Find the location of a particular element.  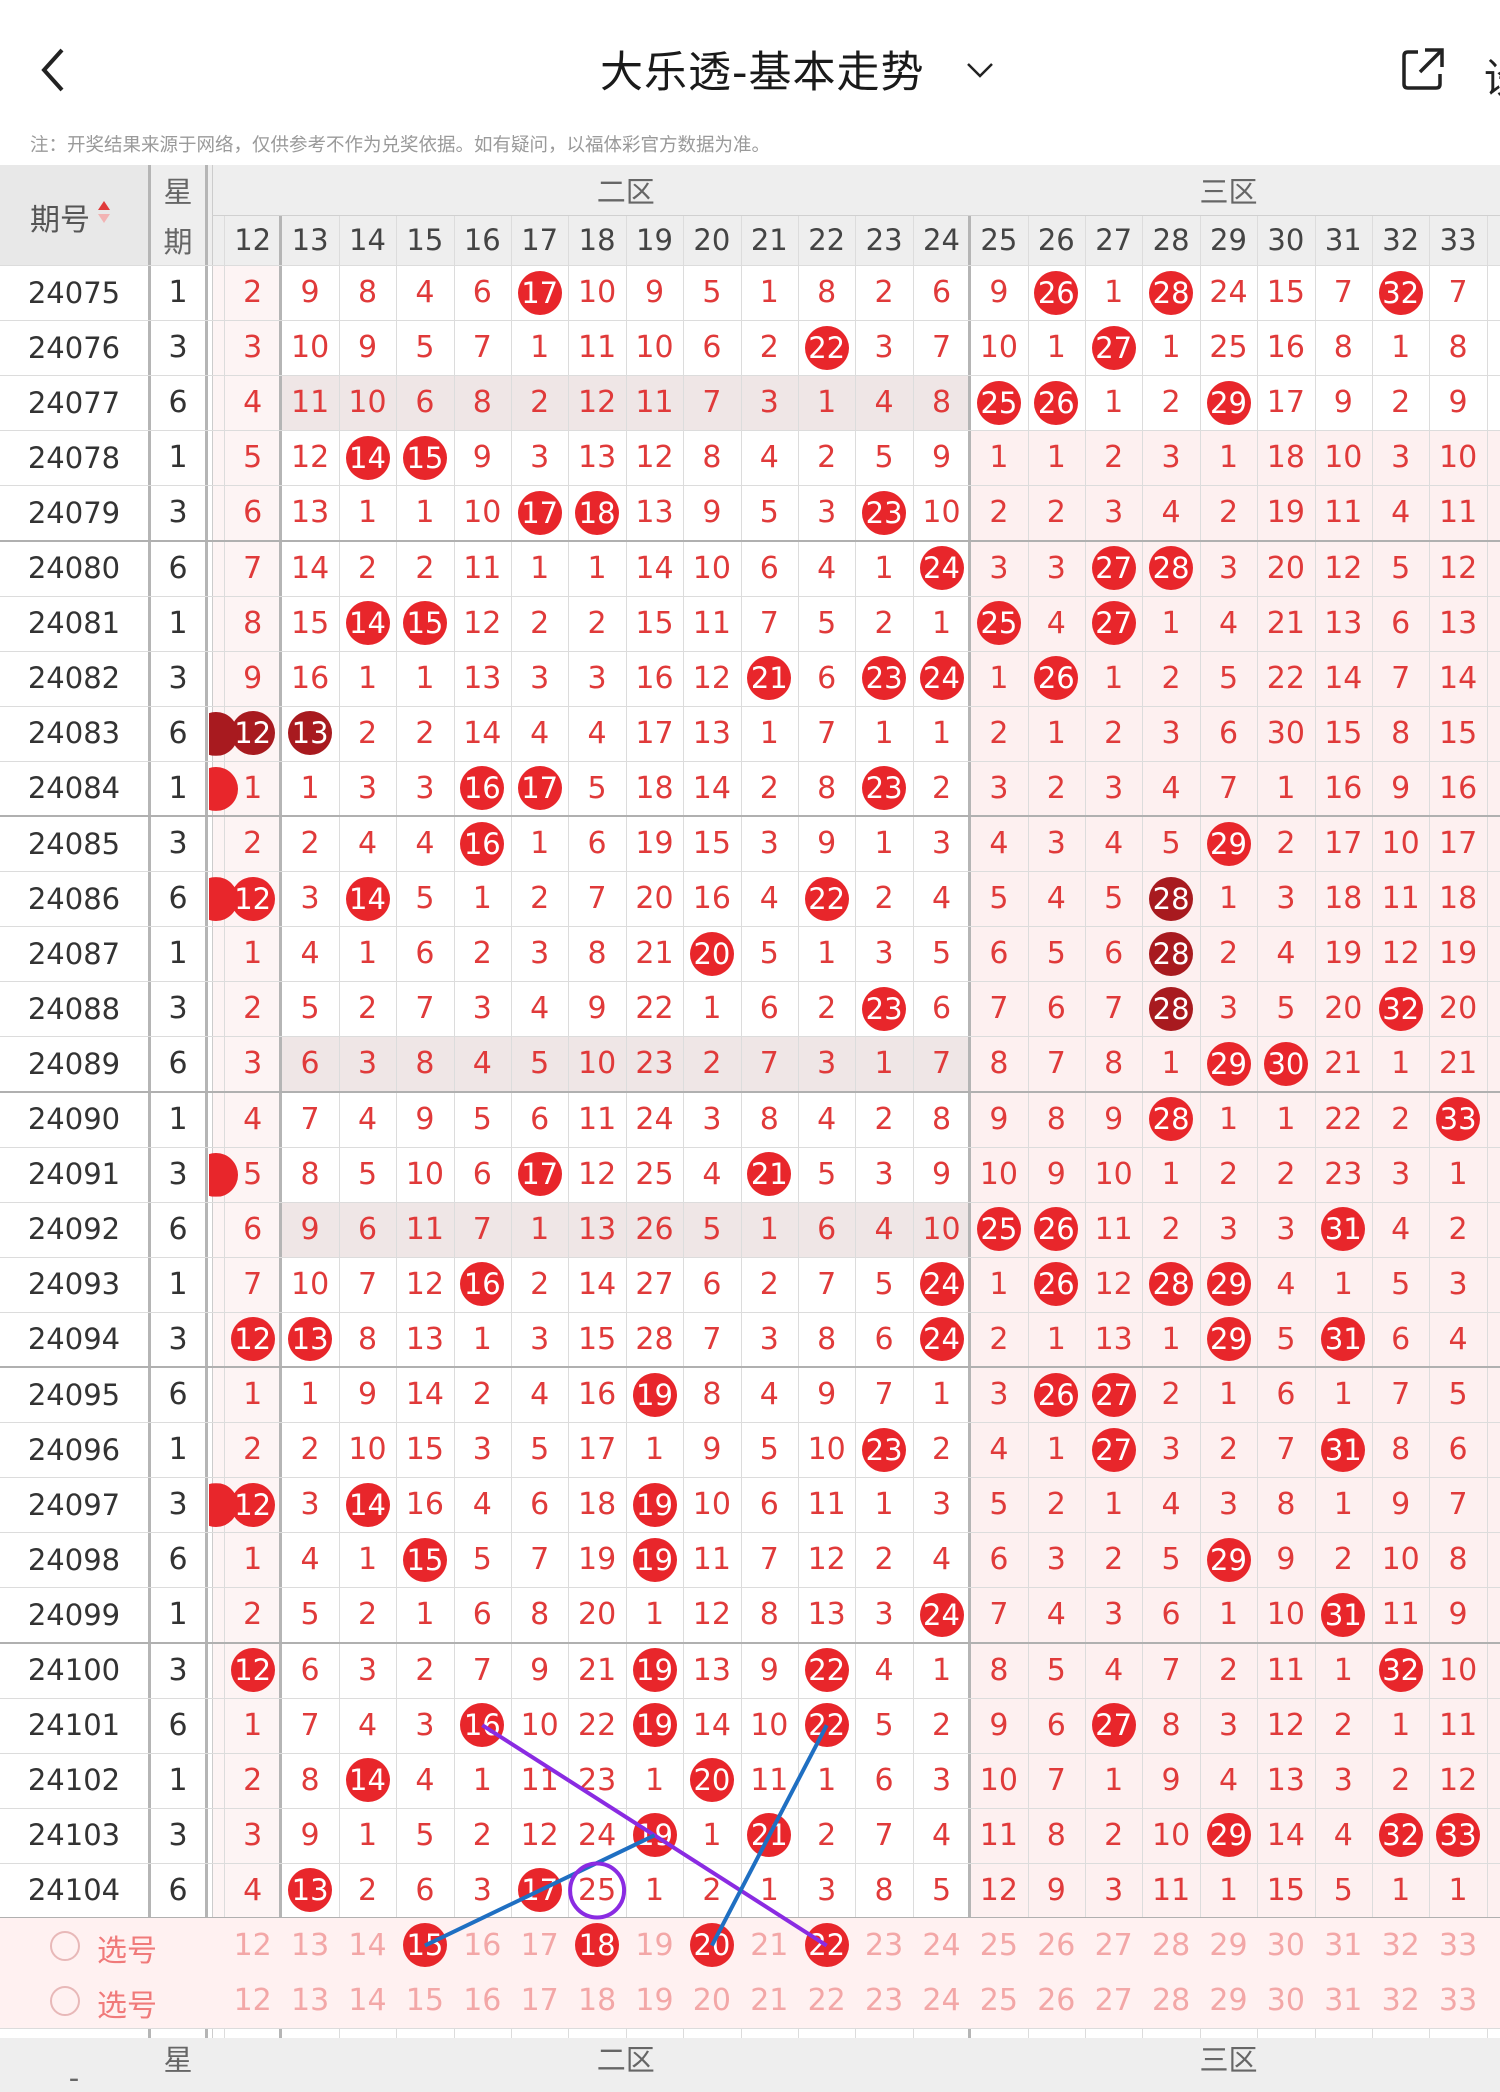

annotation-overlay is located at coordinates (626, 1835).